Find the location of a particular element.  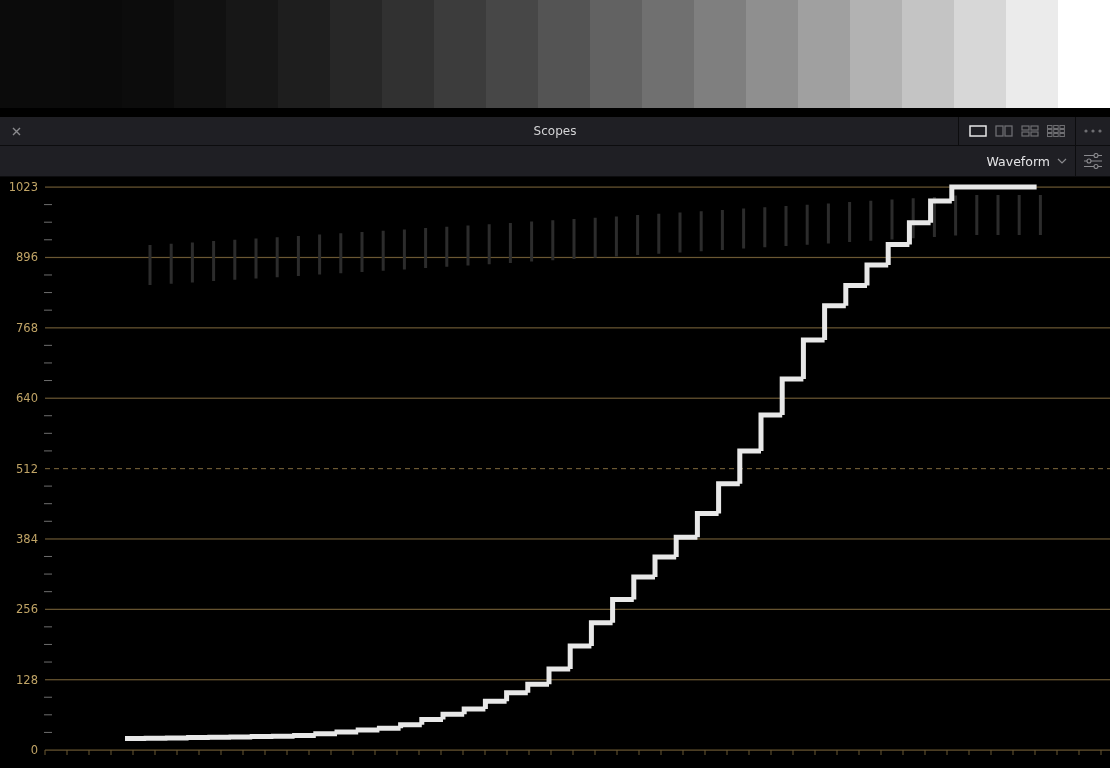

axis-label: 768 is located at coordinates (27, 327).